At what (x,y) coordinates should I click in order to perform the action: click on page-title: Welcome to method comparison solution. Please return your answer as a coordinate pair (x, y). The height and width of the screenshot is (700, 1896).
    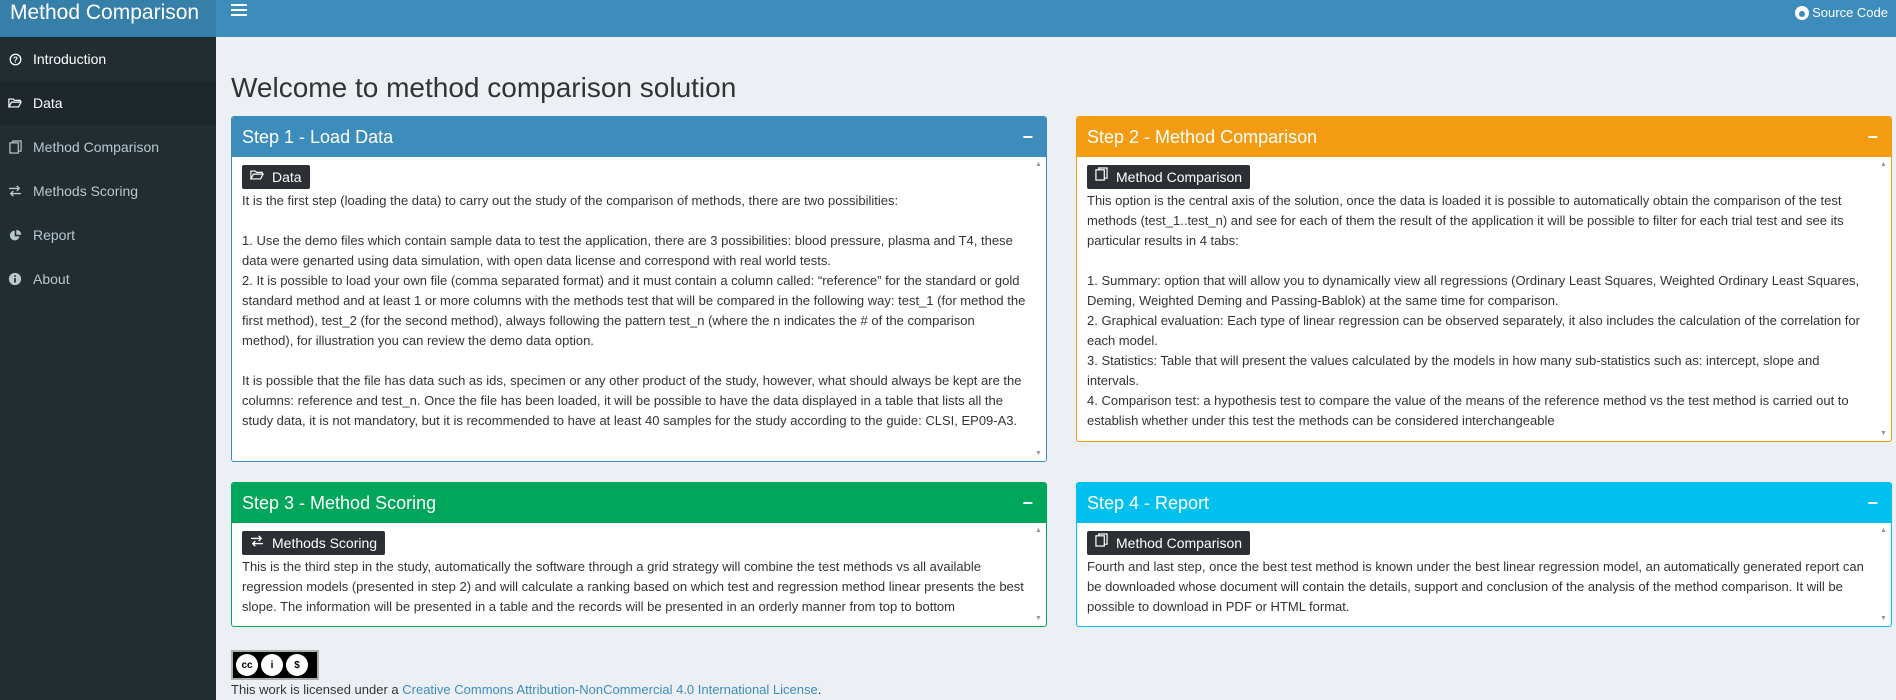
    Looking at the image, I should click on (484, 87).